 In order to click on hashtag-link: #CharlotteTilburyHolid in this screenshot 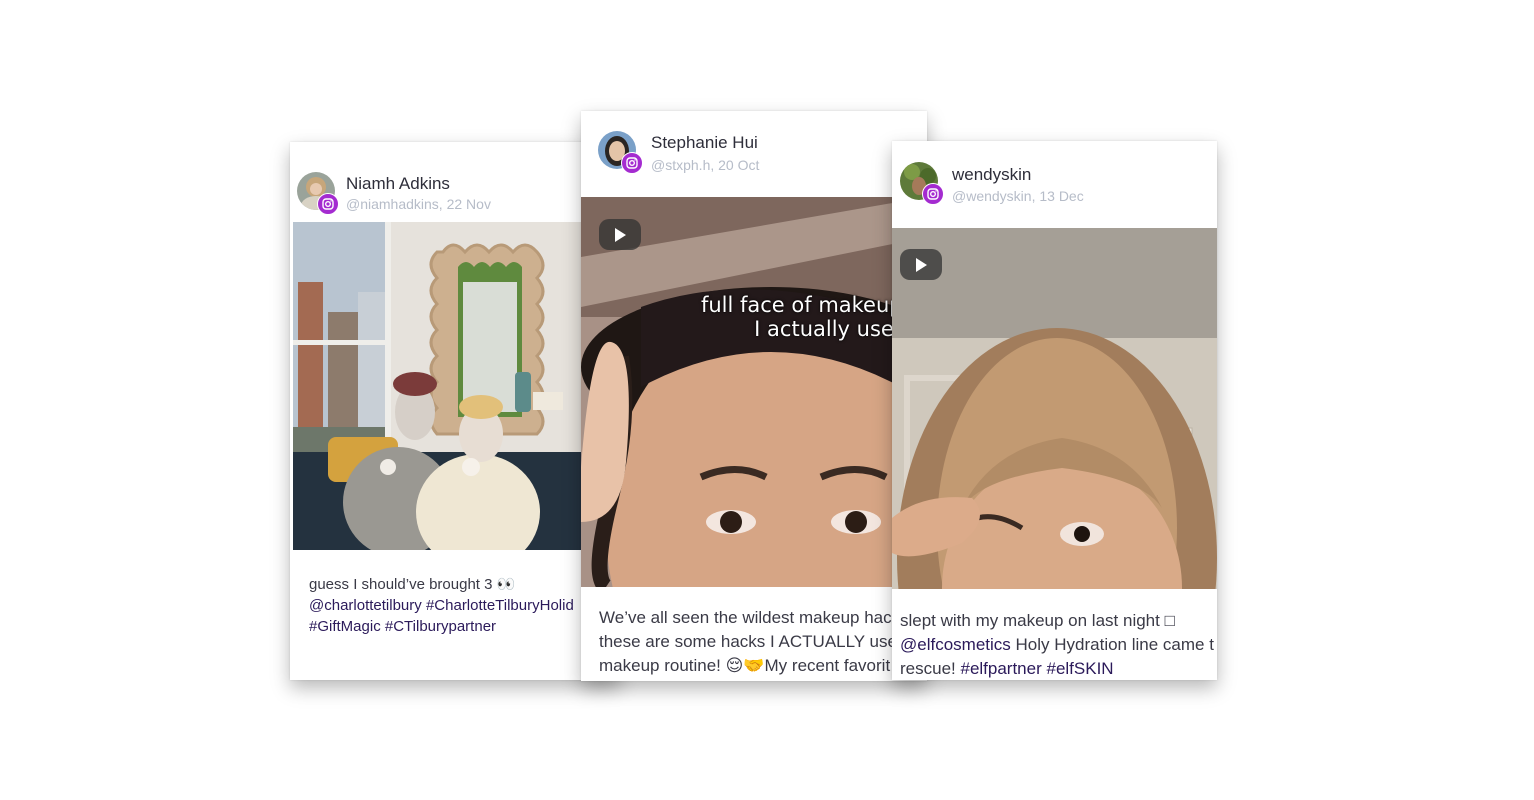, I will do `click(500, 605)`.